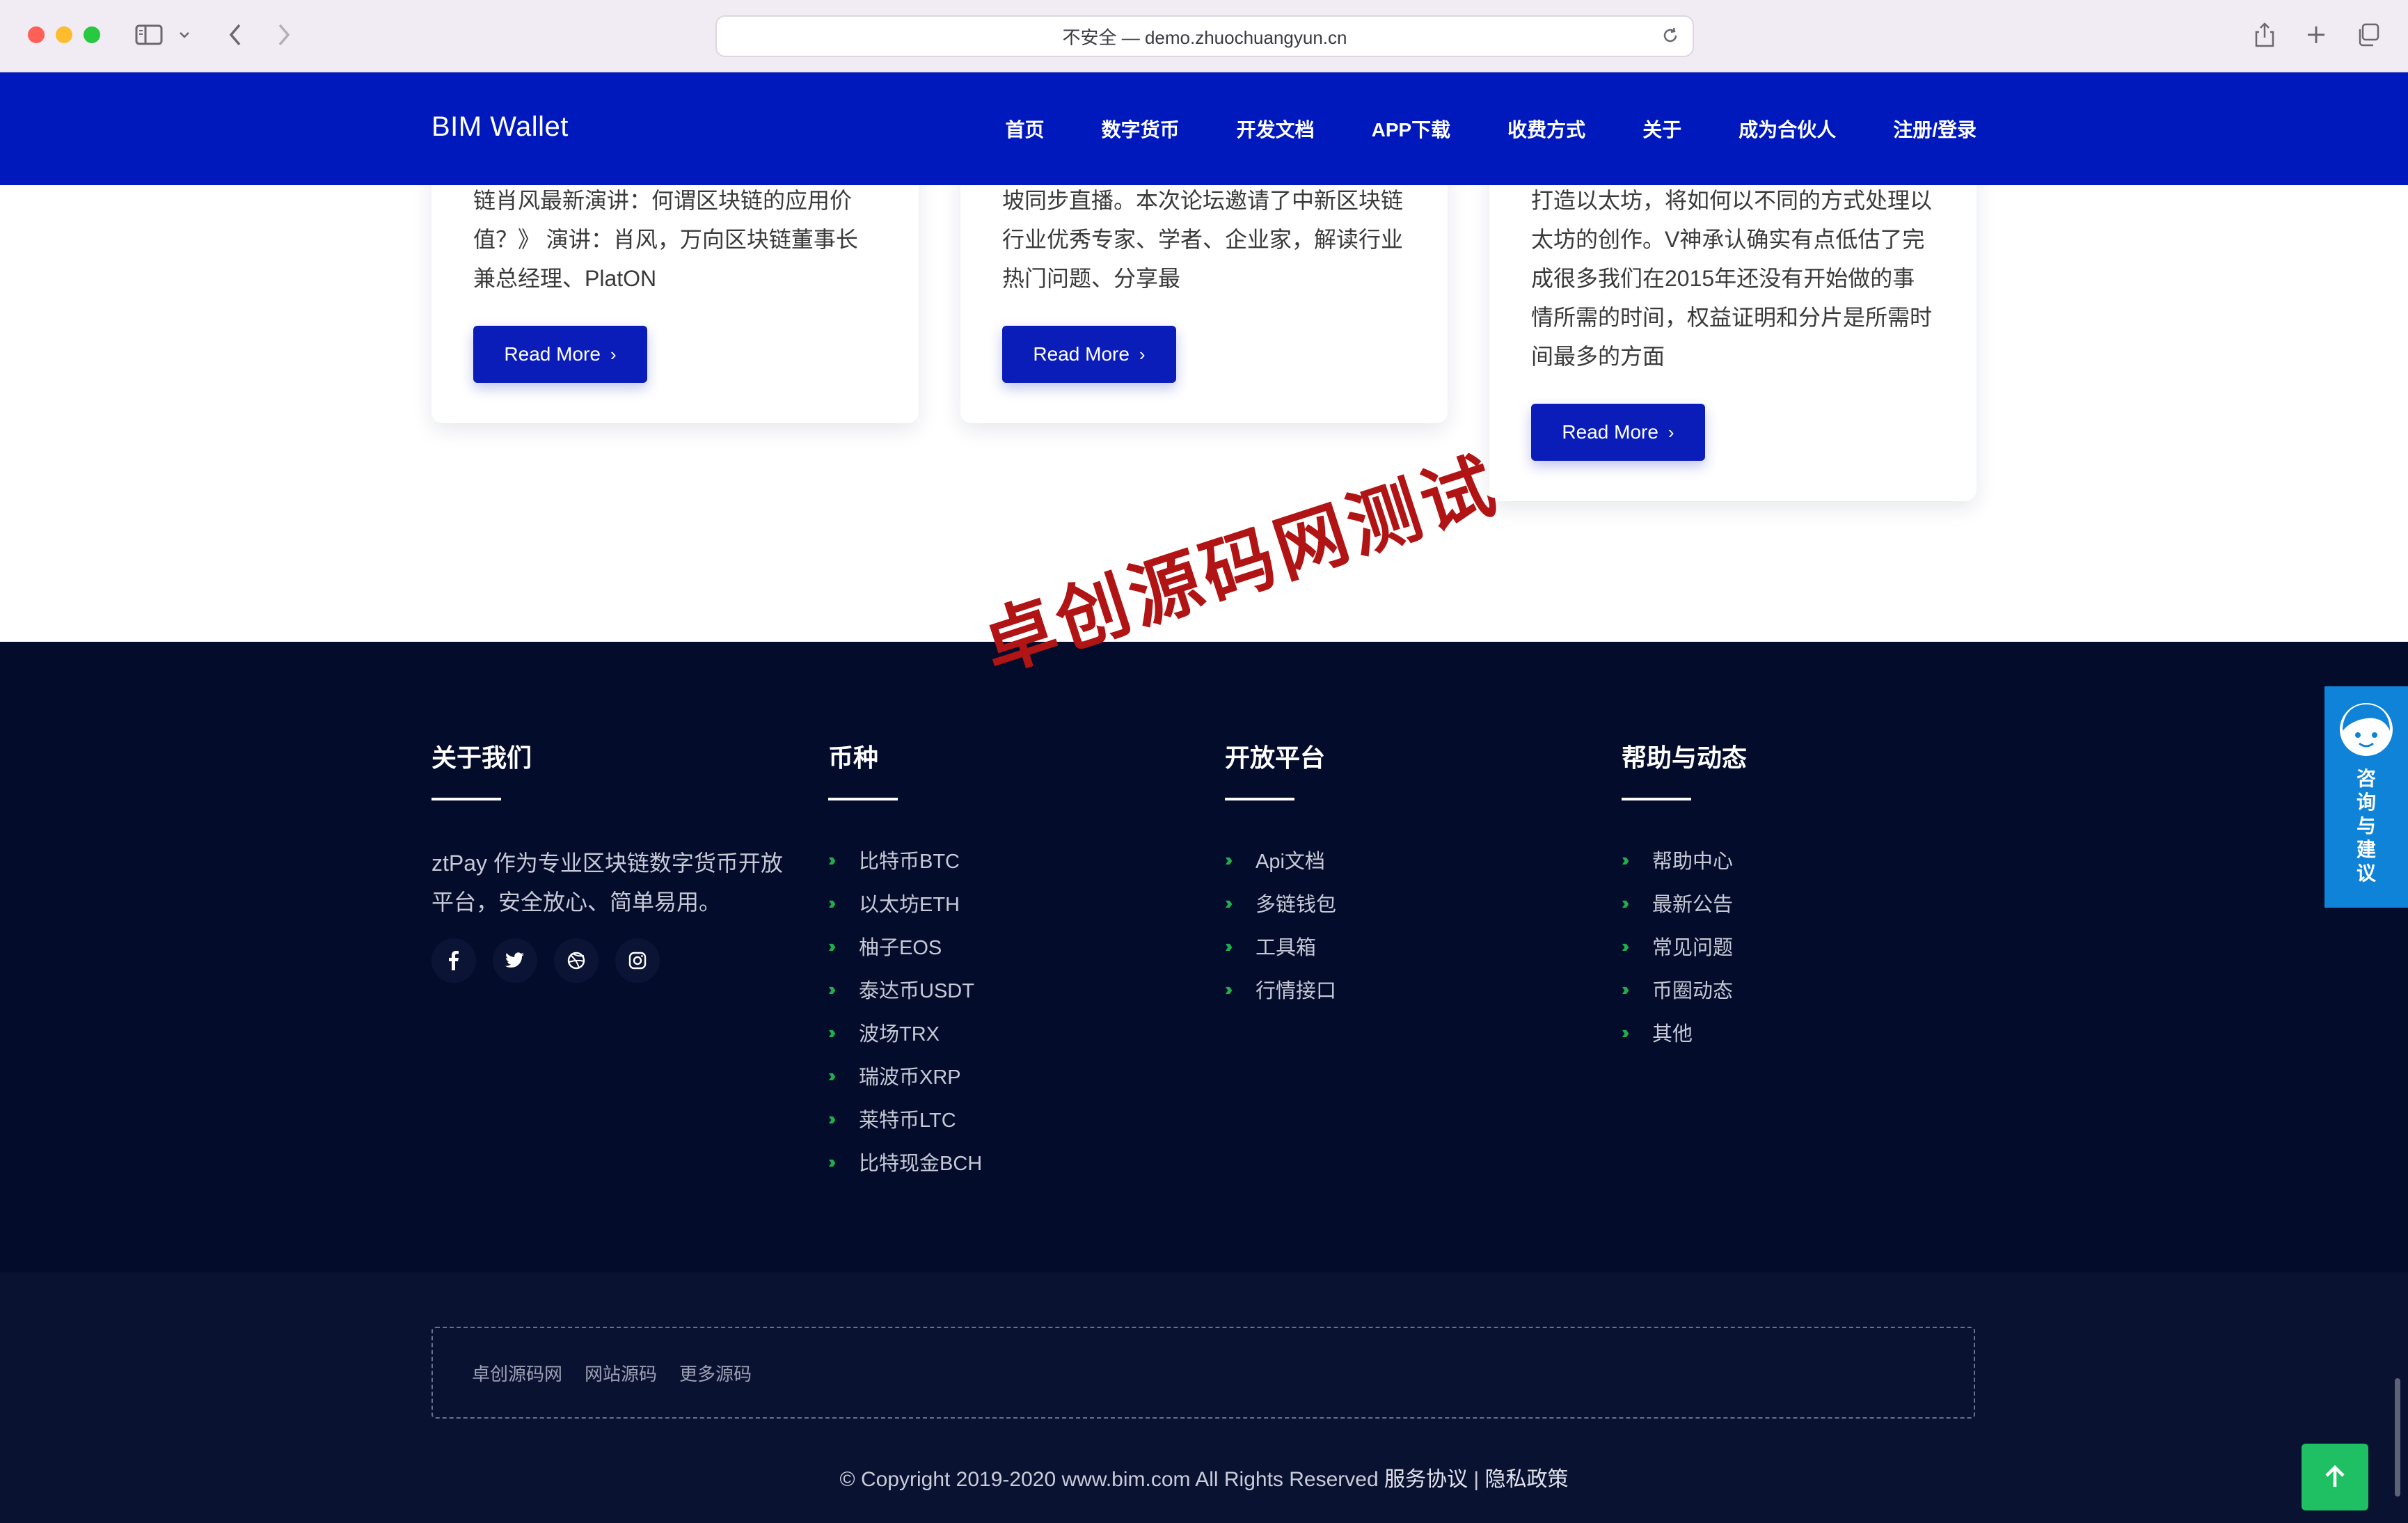  Describe the element at coordinates (481, 757) in the screenshot. I see `footer-heading: 关于我们` at that location.